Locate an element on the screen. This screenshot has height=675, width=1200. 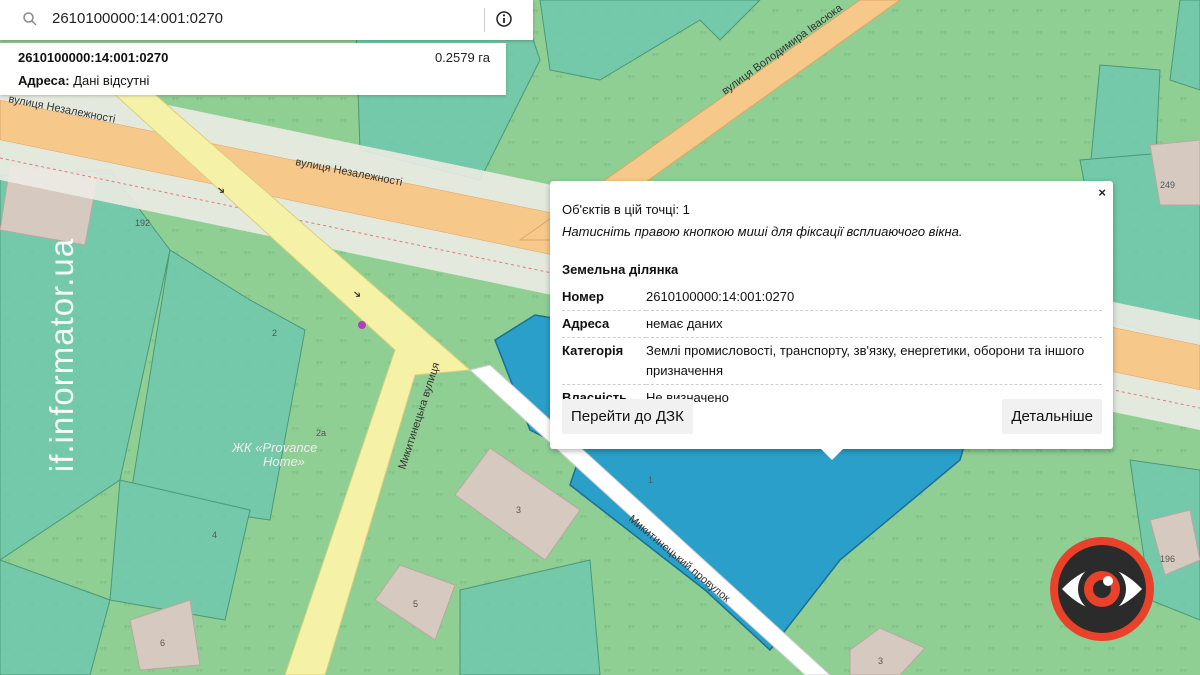
house-number: 196 is located at coordinates (1167, 559).